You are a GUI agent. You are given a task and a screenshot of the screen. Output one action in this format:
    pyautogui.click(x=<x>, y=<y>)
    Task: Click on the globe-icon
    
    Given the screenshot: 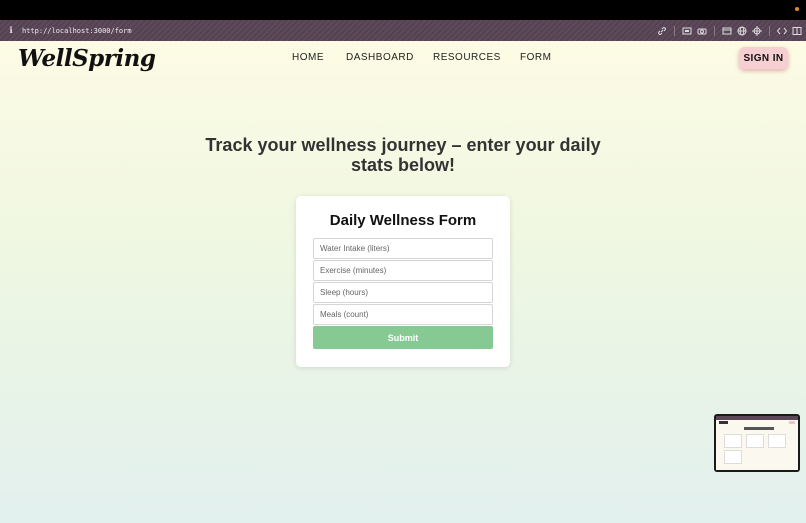 What is the action you would take?
    pyautogui.click(x=742, y=31)
    